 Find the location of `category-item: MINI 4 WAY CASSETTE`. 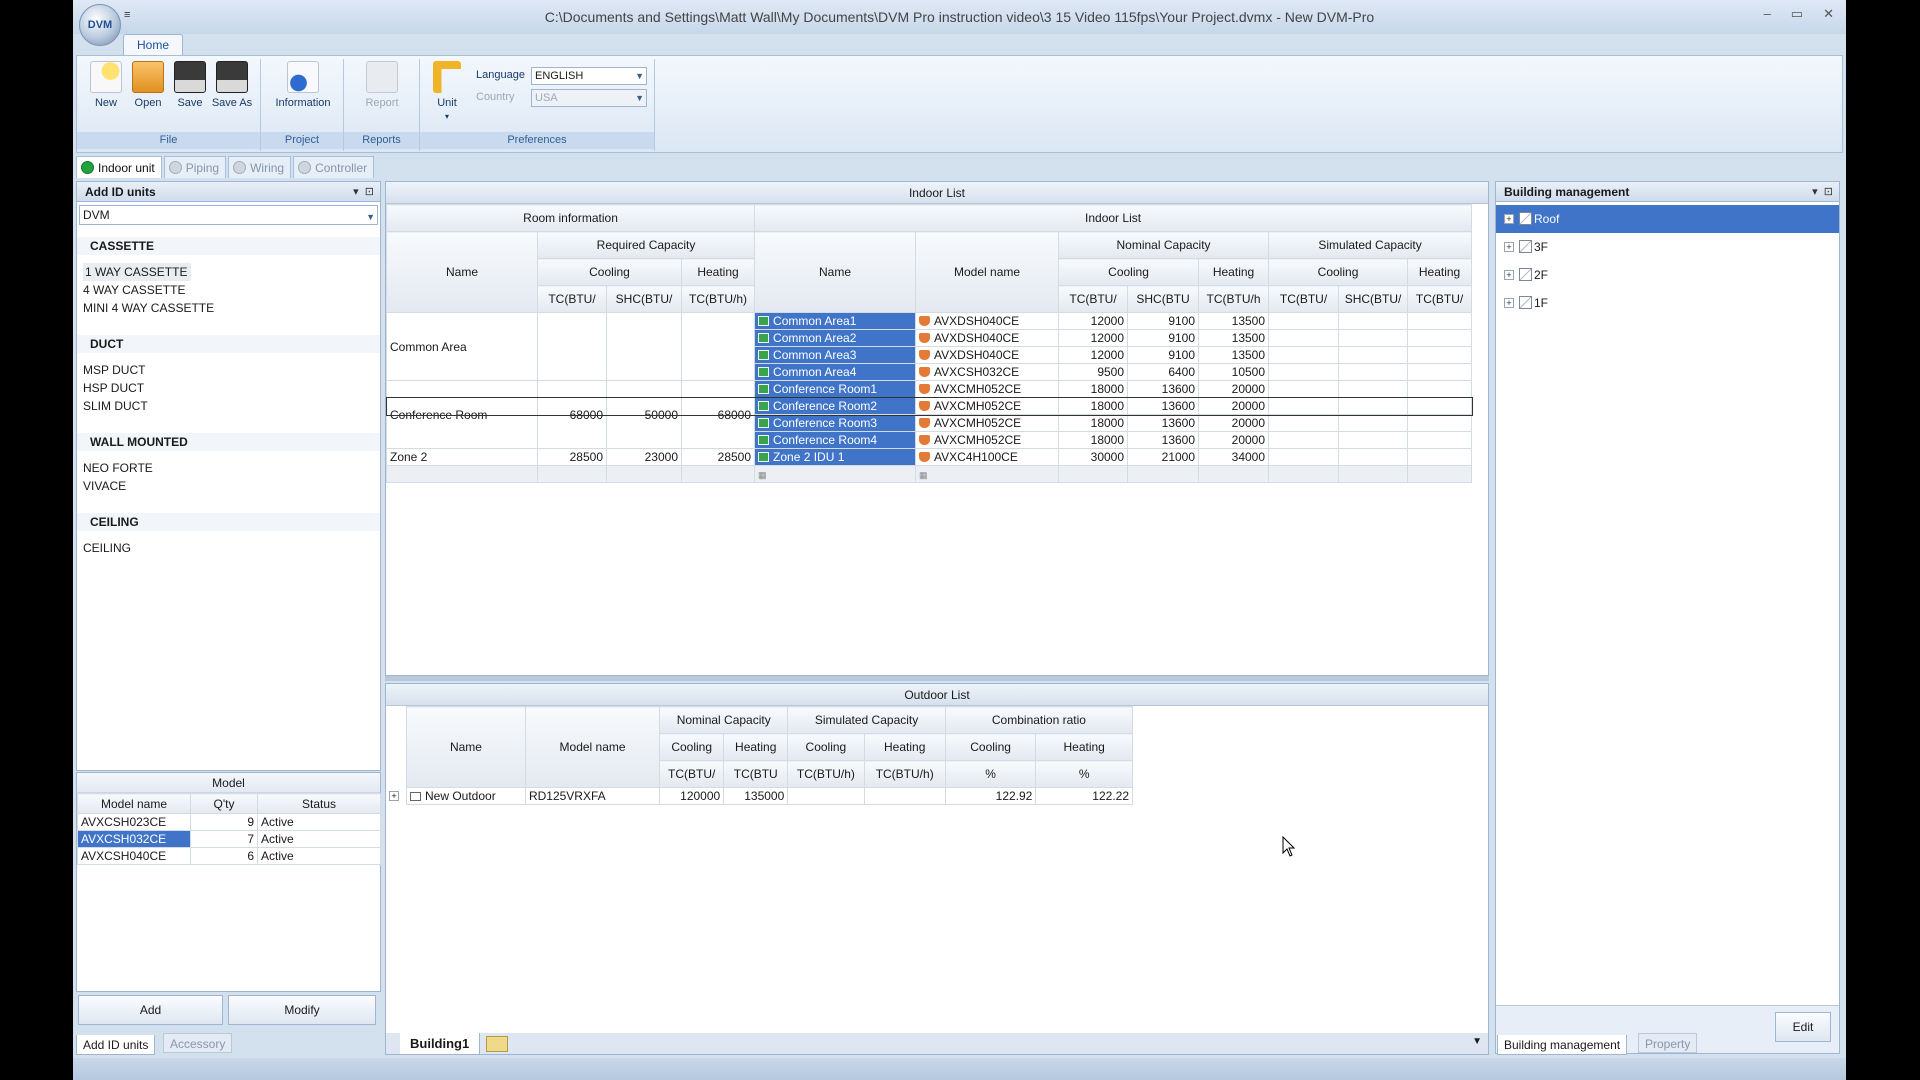

category-item: MINI 4 WAY CASSETTE is located at coordinates (228, 308).